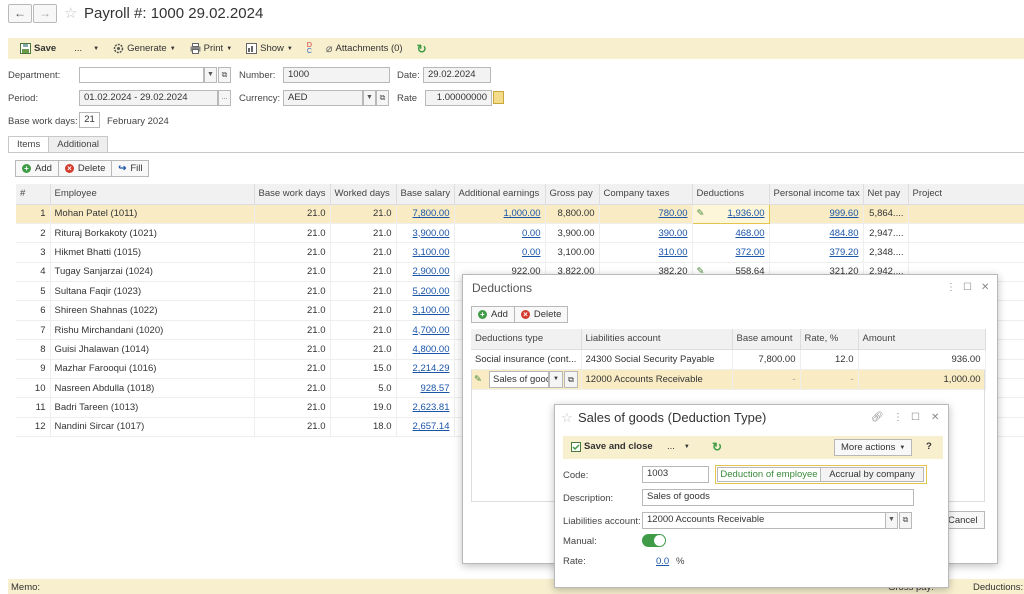  What do you see at coordinates (657, 339) in the screenshot?
I see `deductions-col-account: Liabilities account` at bounding box center [657, 339].